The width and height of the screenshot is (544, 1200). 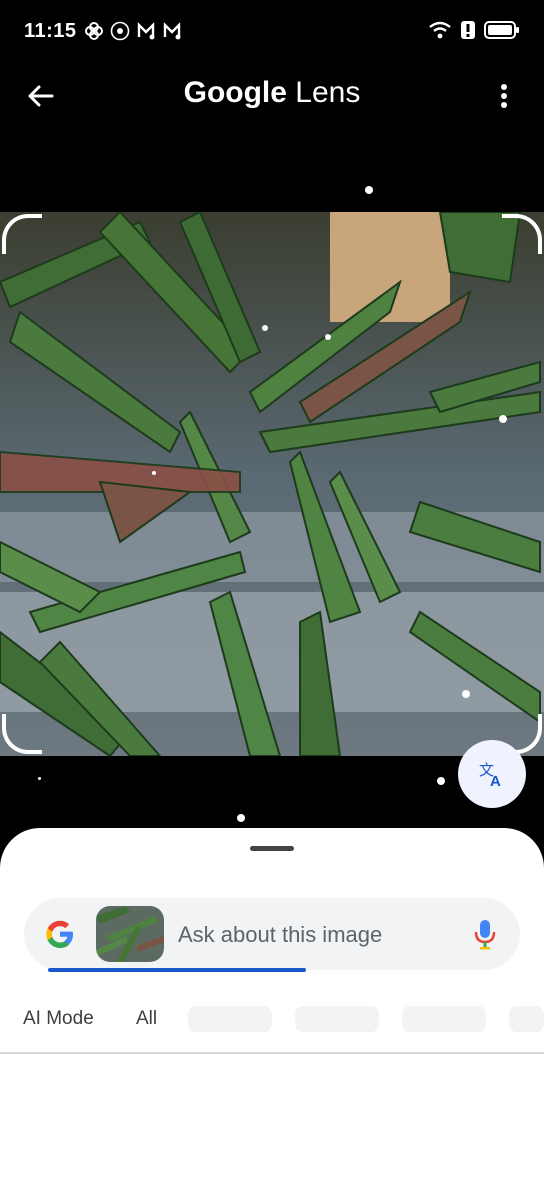 I want to click on status-system-icons, so click(x=474, y=30).